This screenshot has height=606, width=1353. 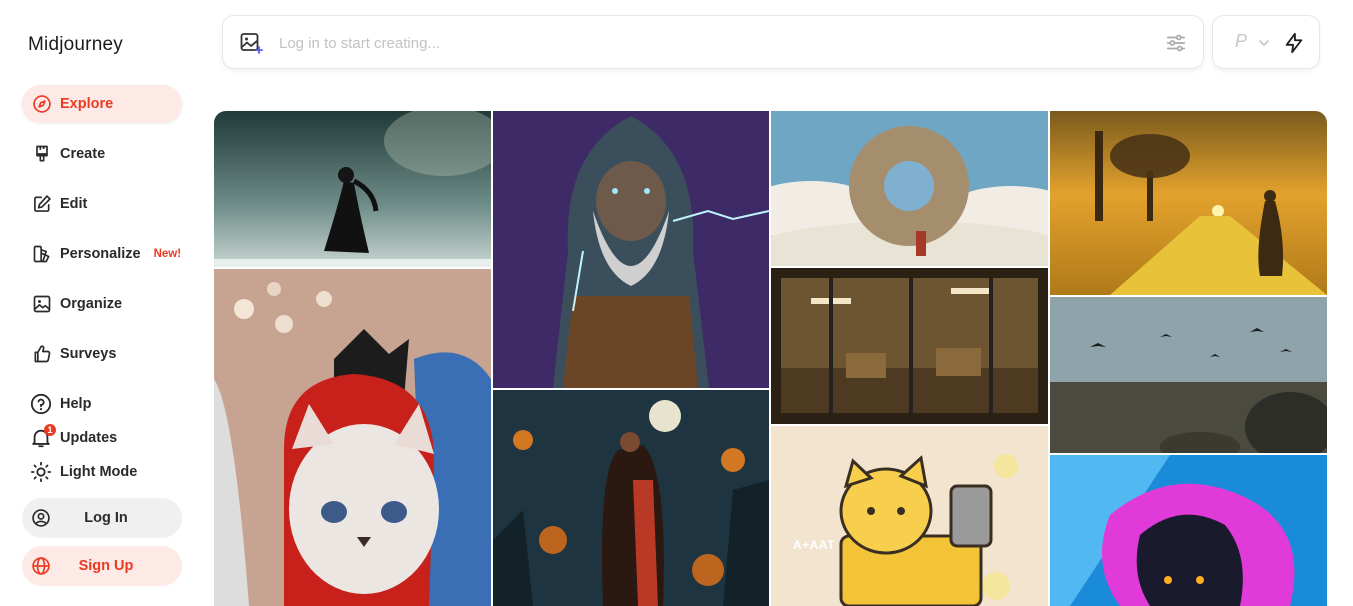 What do you see at coordinates (1188, 530) in the screenshot?
I see `gallery-tile-neon` at bounding box center [1188, 530].